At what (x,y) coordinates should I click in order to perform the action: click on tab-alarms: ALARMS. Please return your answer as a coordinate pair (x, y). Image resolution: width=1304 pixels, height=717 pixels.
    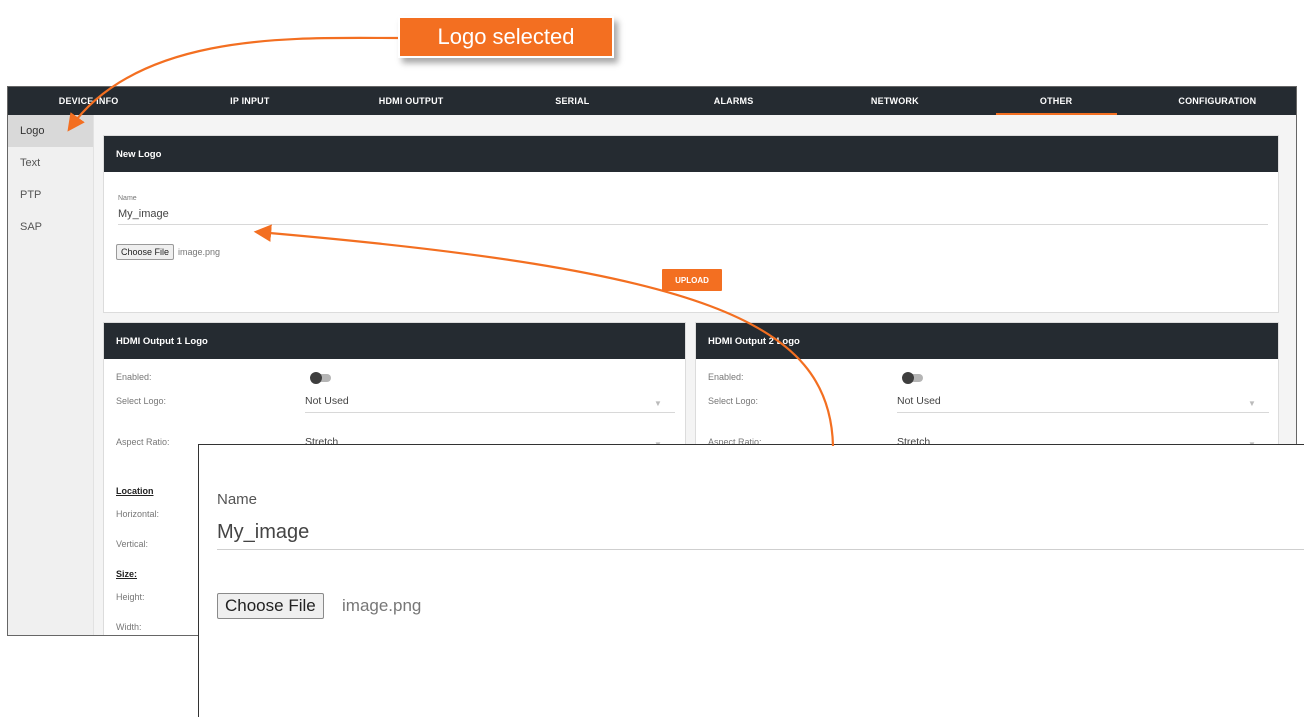
    Looking at the image, I should click on (733, 101).